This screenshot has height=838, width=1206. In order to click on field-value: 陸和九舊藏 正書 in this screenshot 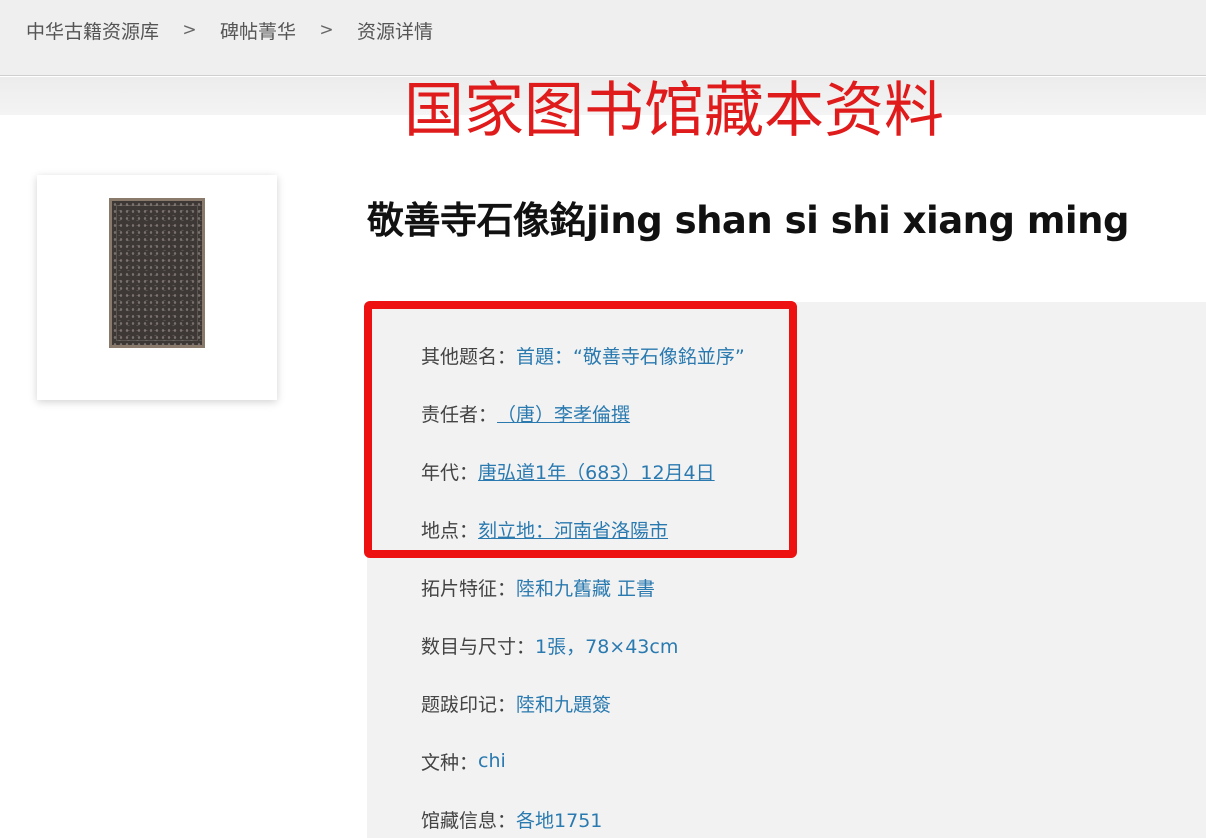, I will do `click(586, 588)`.